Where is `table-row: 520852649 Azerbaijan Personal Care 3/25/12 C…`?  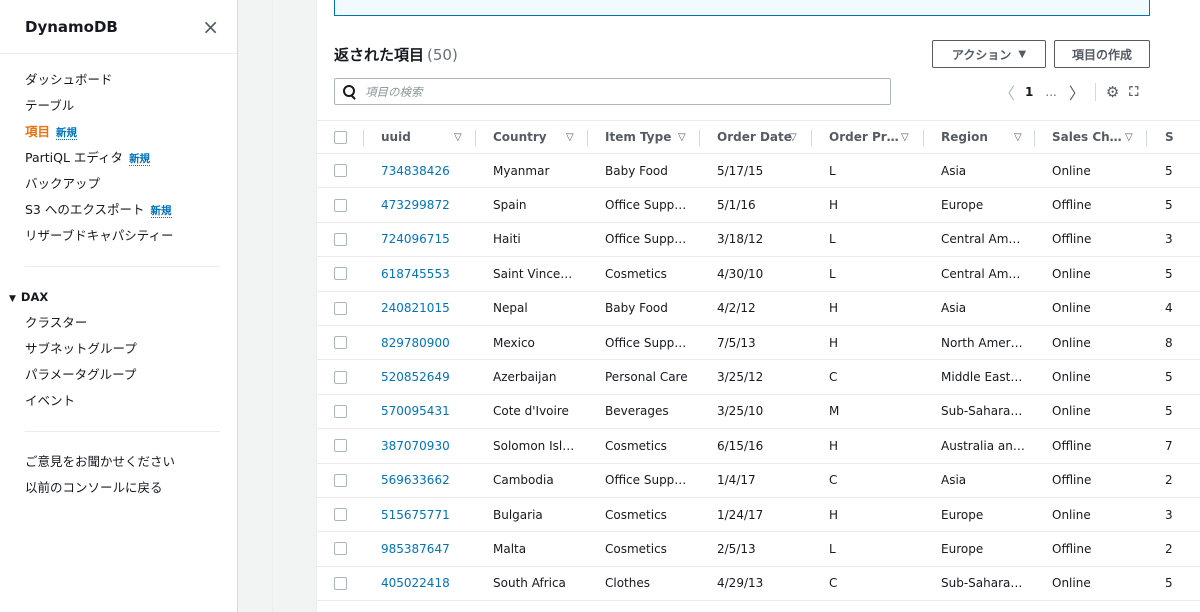 table-row: 520852649 Azerbaijan Personal Care 3/25/12 C… is located at coordinates (758, 377).